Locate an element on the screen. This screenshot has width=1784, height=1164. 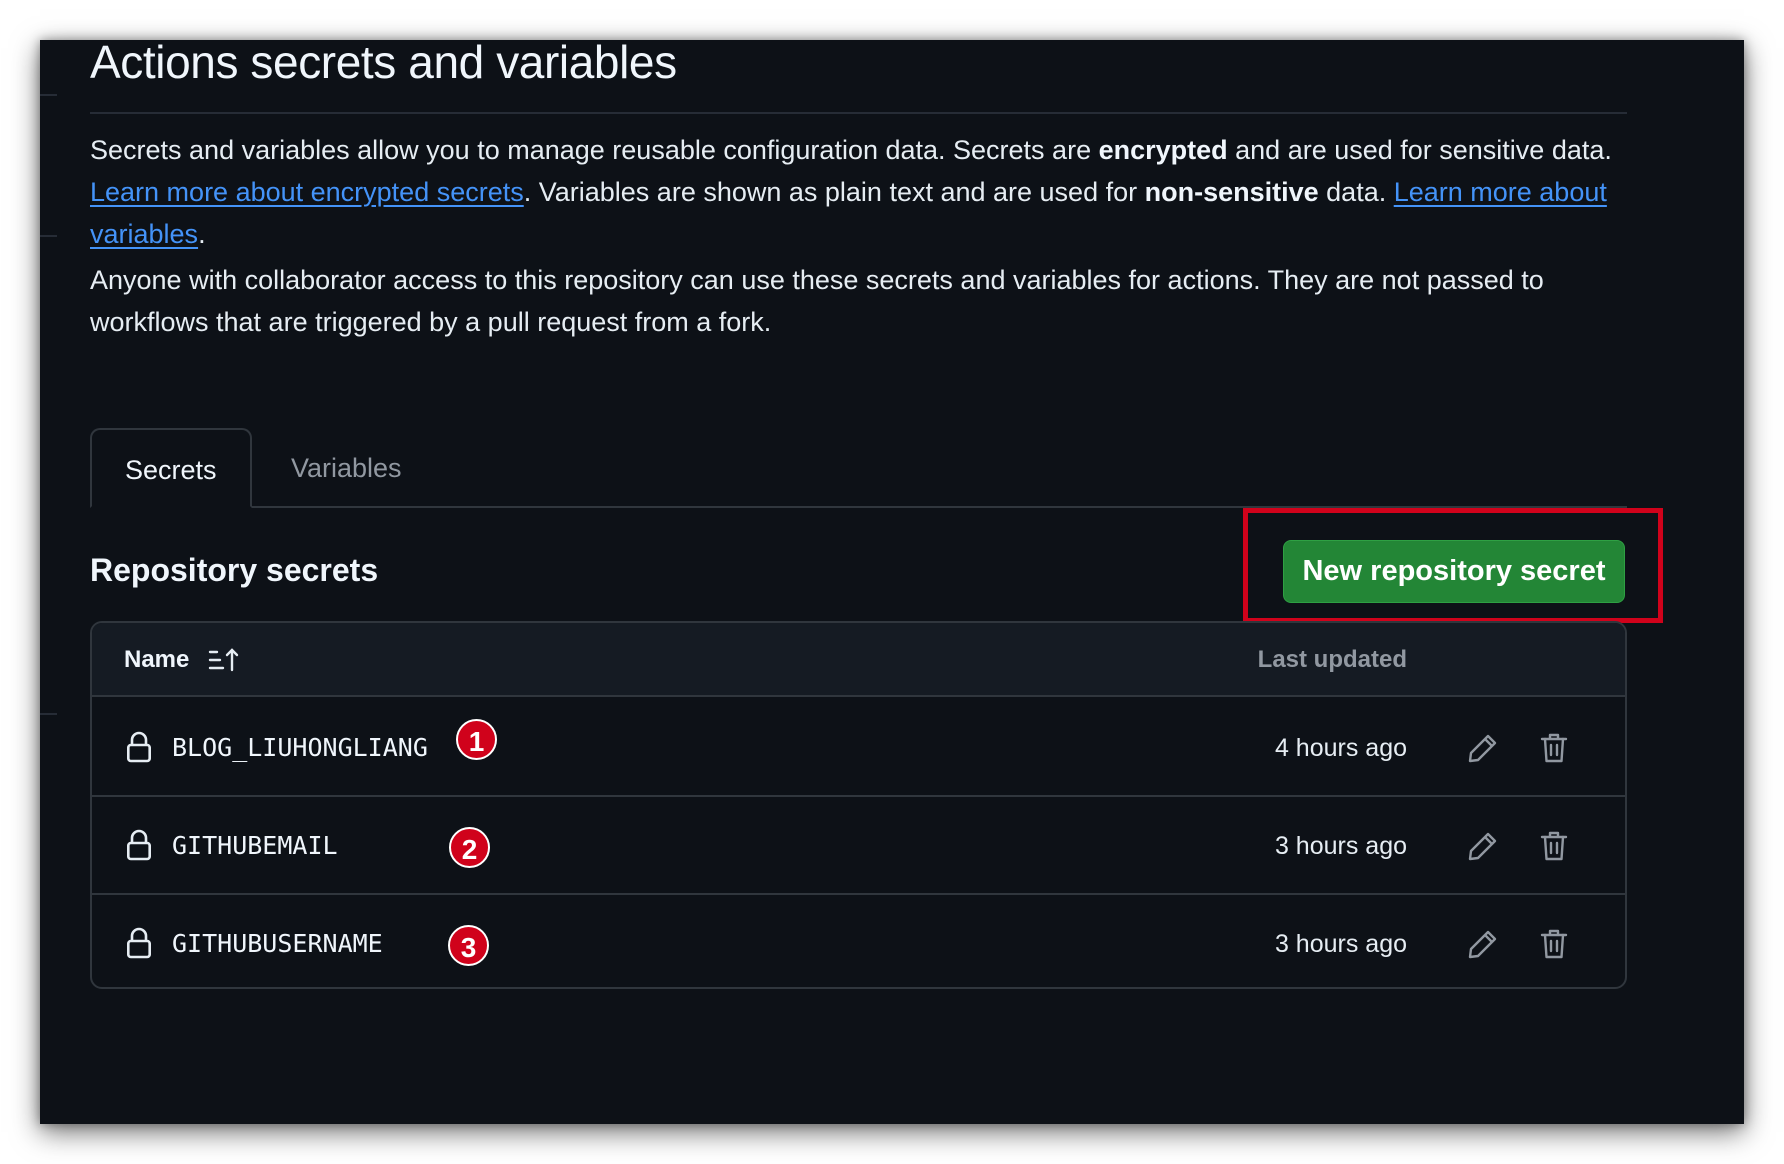
column-header-name: Name is located at coordinates (156, 660).